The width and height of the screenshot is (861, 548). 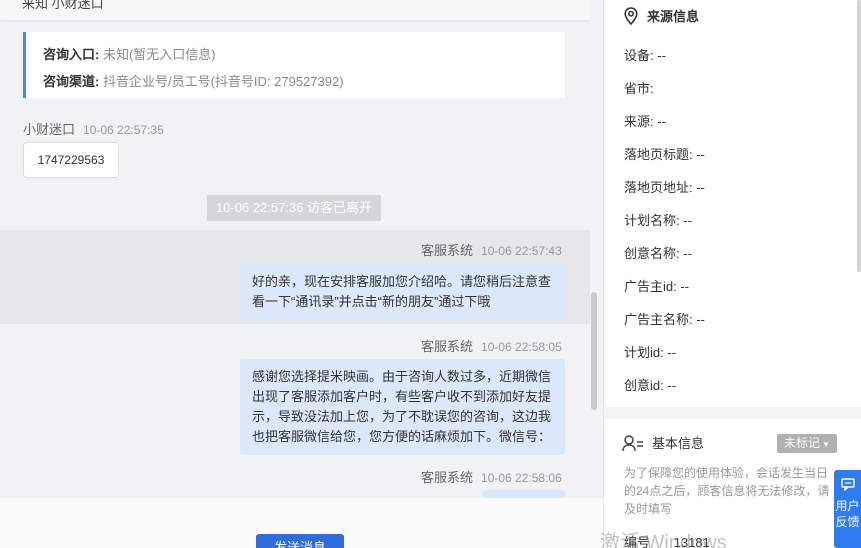 I want to click on user-info-icon, so click(x=632, y=442).